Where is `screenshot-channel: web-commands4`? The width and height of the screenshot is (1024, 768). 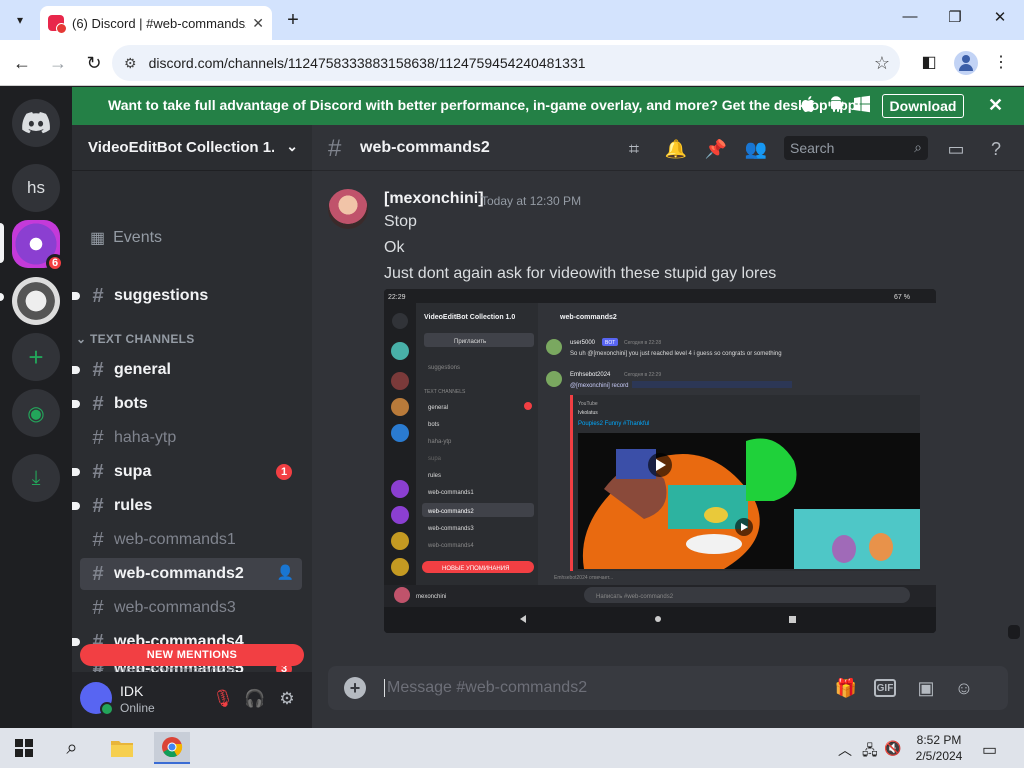 screenshot-channel: web-commands4 is located at coordinates (450, 546).